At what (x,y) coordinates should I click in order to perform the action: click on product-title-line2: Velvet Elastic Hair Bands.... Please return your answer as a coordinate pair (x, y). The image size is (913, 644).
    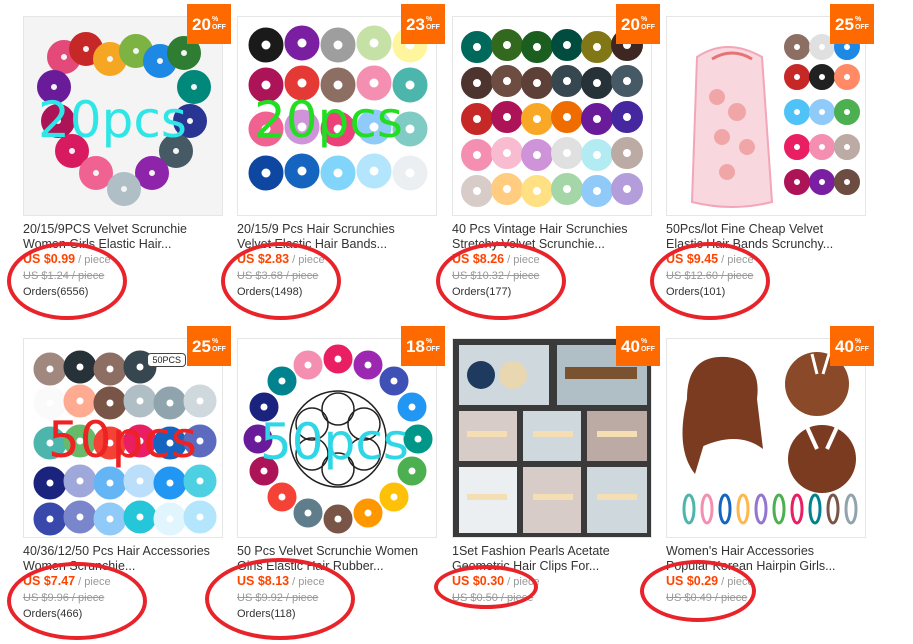
    Looking at the image, I should click on (337, 244).